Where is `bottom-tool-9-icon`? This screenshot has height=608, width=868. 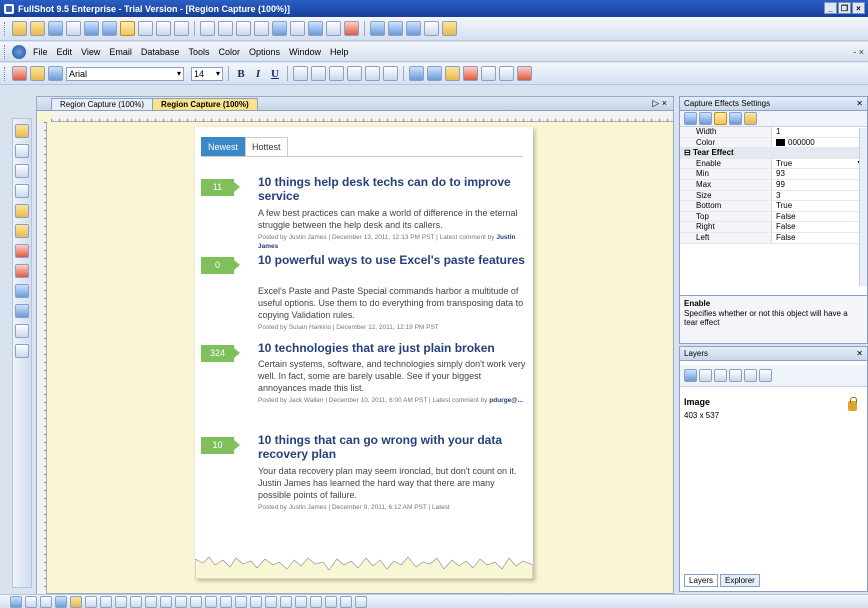 bottom-tool-9-icon is located at coordinates (136, 601).